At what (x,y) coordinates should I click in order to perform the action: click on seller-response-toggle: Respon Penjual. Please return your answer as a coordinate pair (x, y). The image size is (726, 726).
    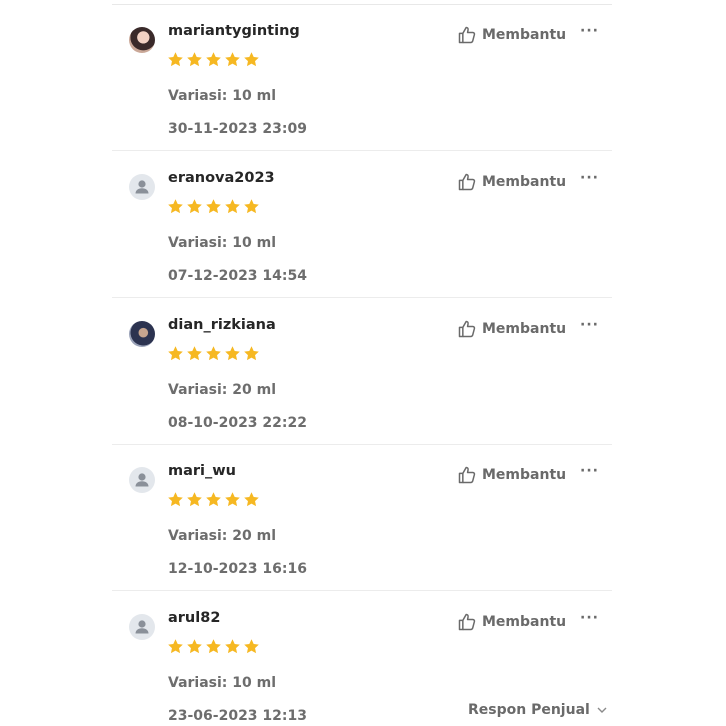
    Looking at the image, I should click on (538, 710).